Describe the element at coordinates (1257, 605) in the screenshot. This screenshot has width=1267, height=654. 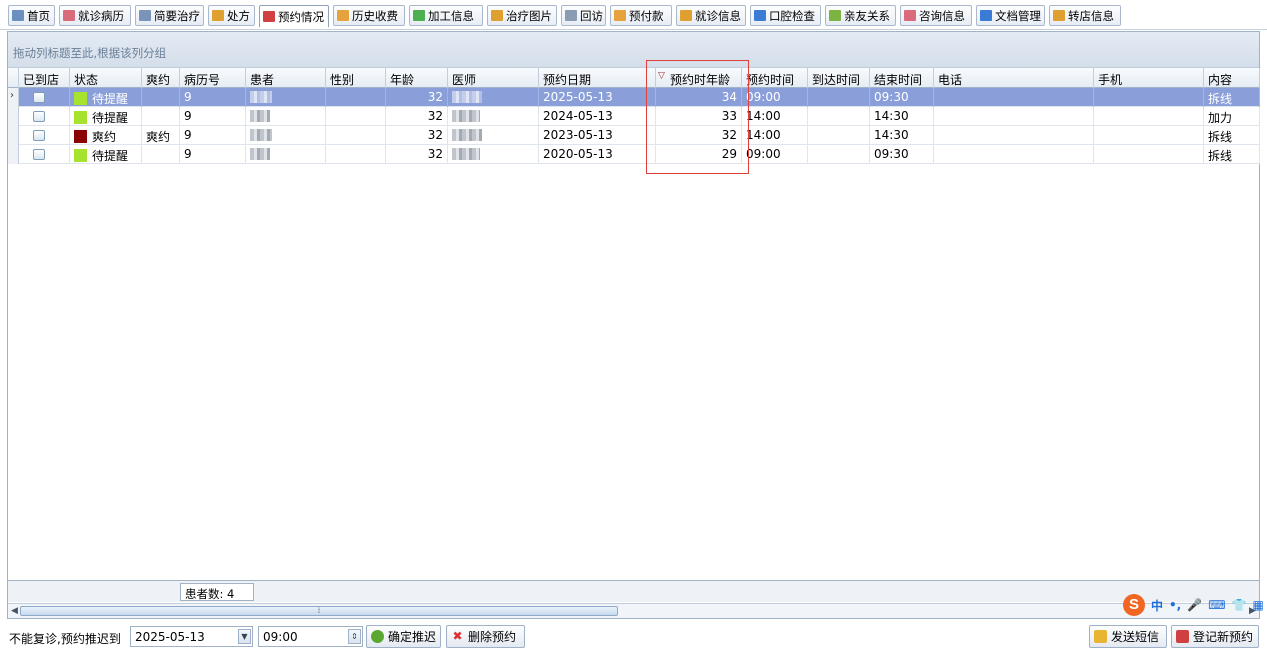
I see `apps-icon: ▦` at that location.